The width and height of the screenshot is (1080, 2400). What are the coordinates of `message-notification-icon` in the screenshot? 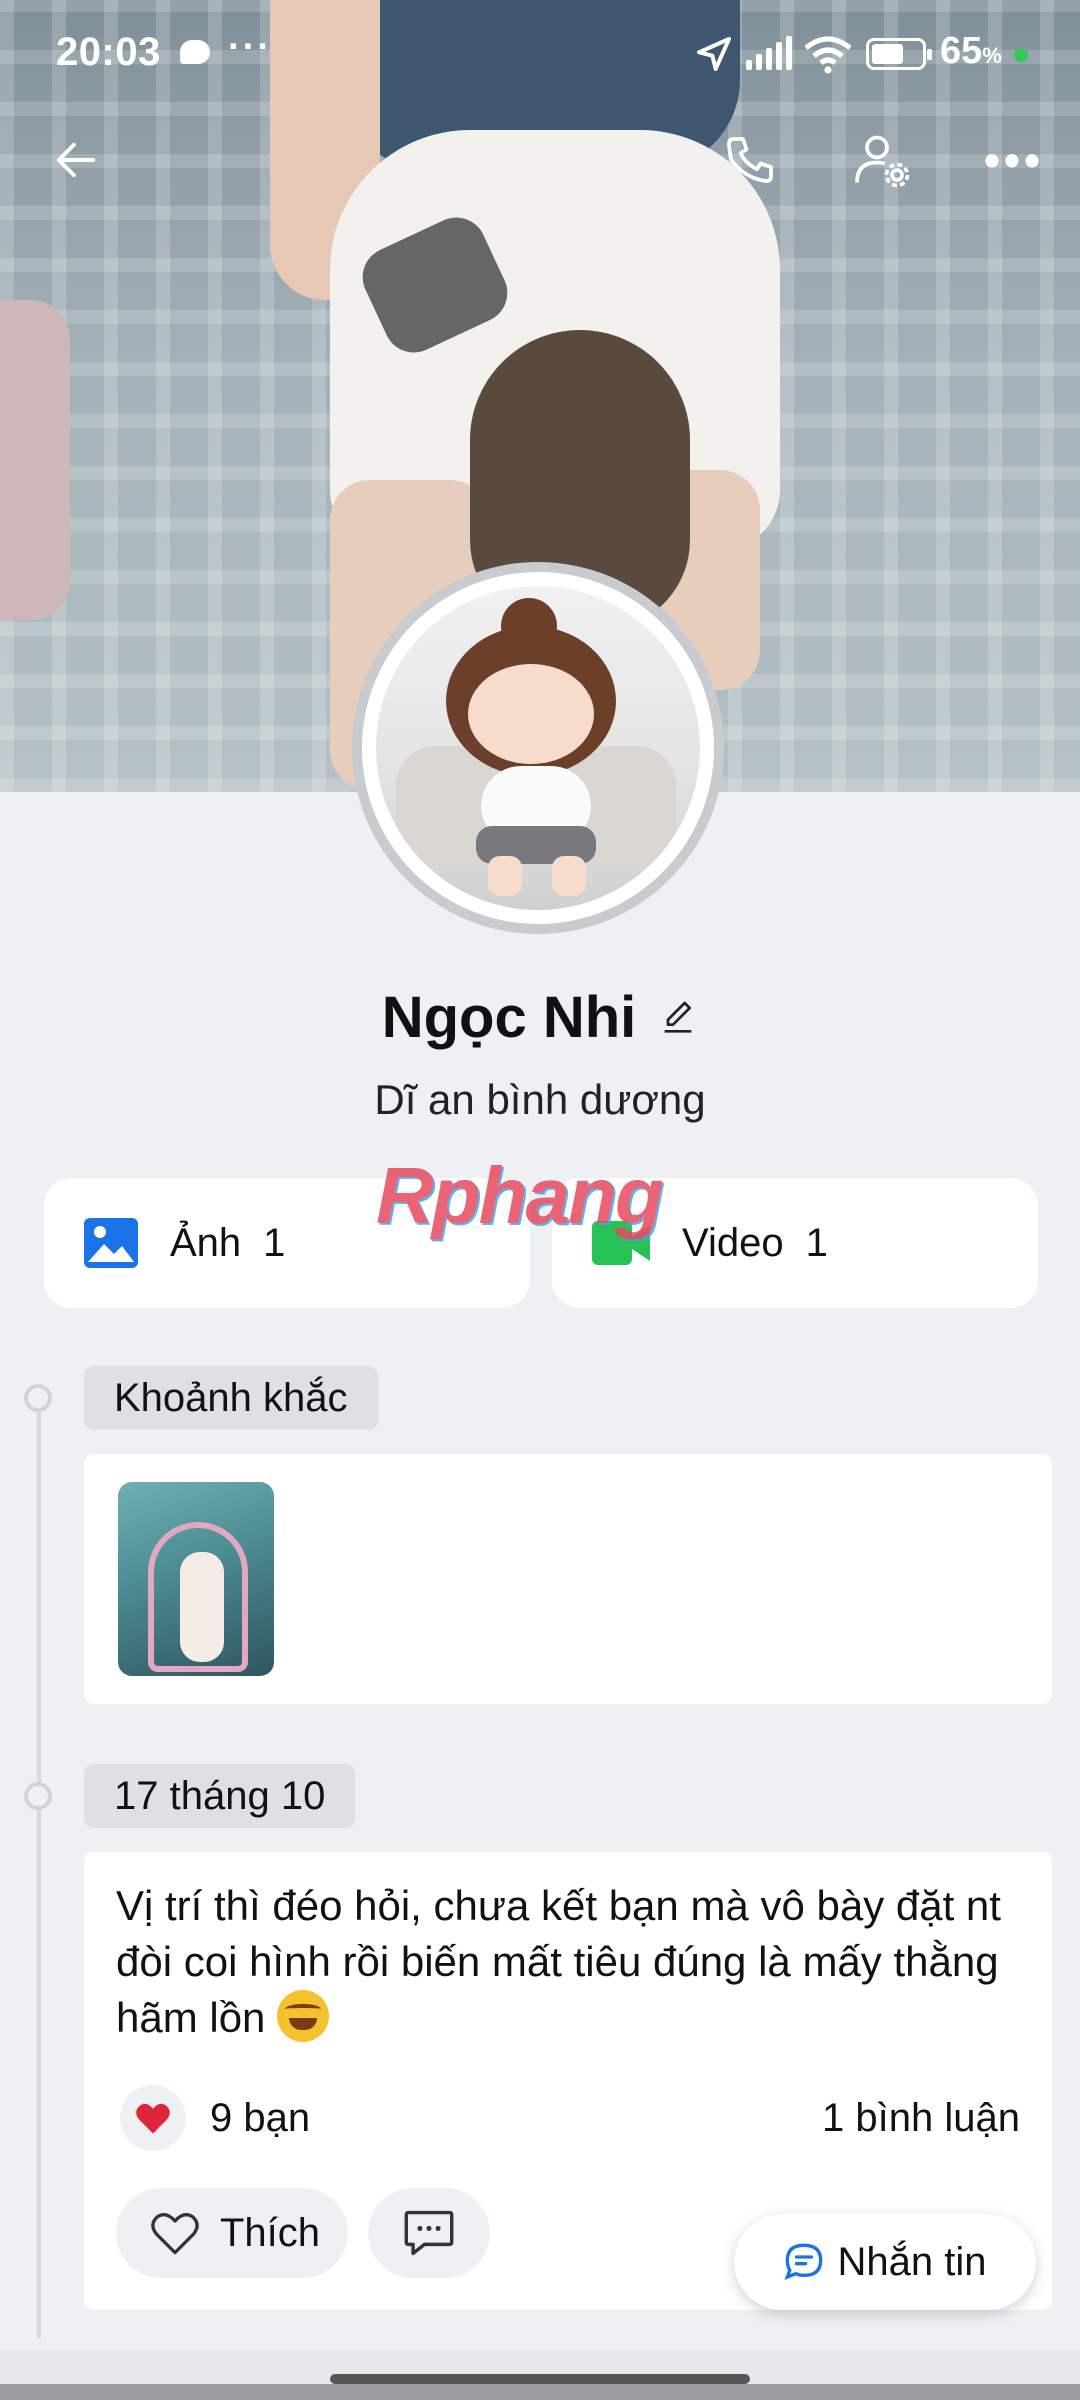 It's located at (195, 52).